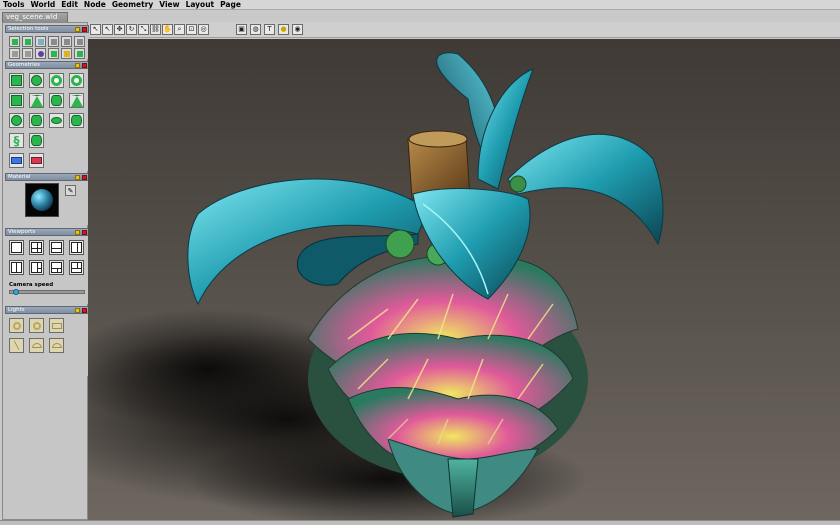  What do you see at coordinates (191, 29) in the screenshot?
I see `zoom-region-icon: ⊡` at bounding box center [191, 29].